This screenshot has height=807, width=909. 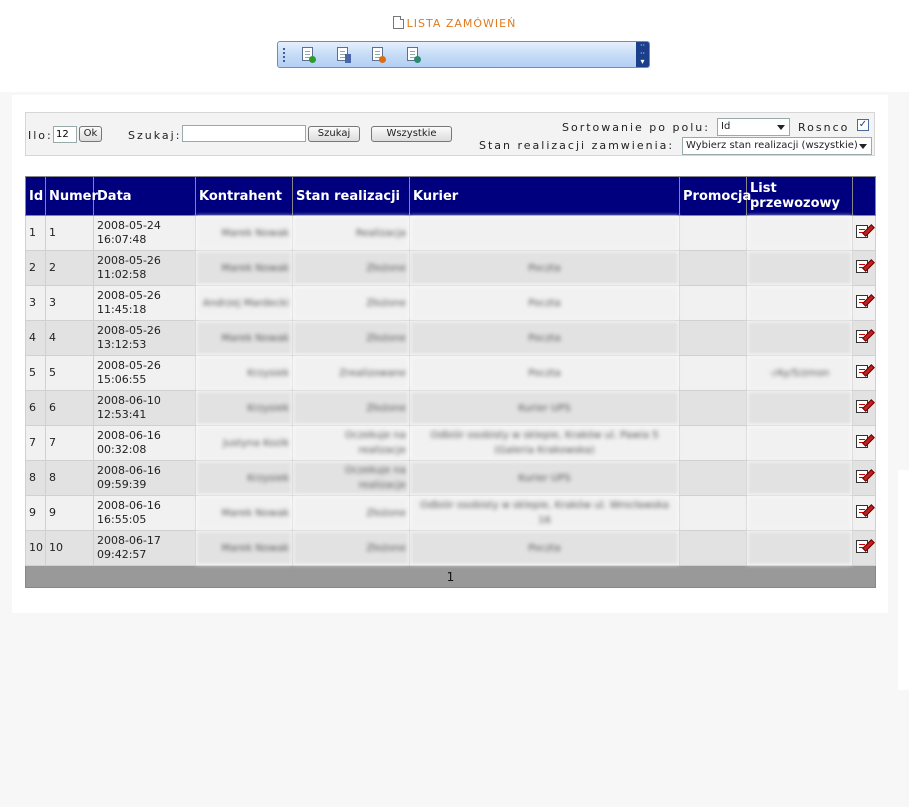 I want to click on cell-numer: 9, so click(x=69, y=513).